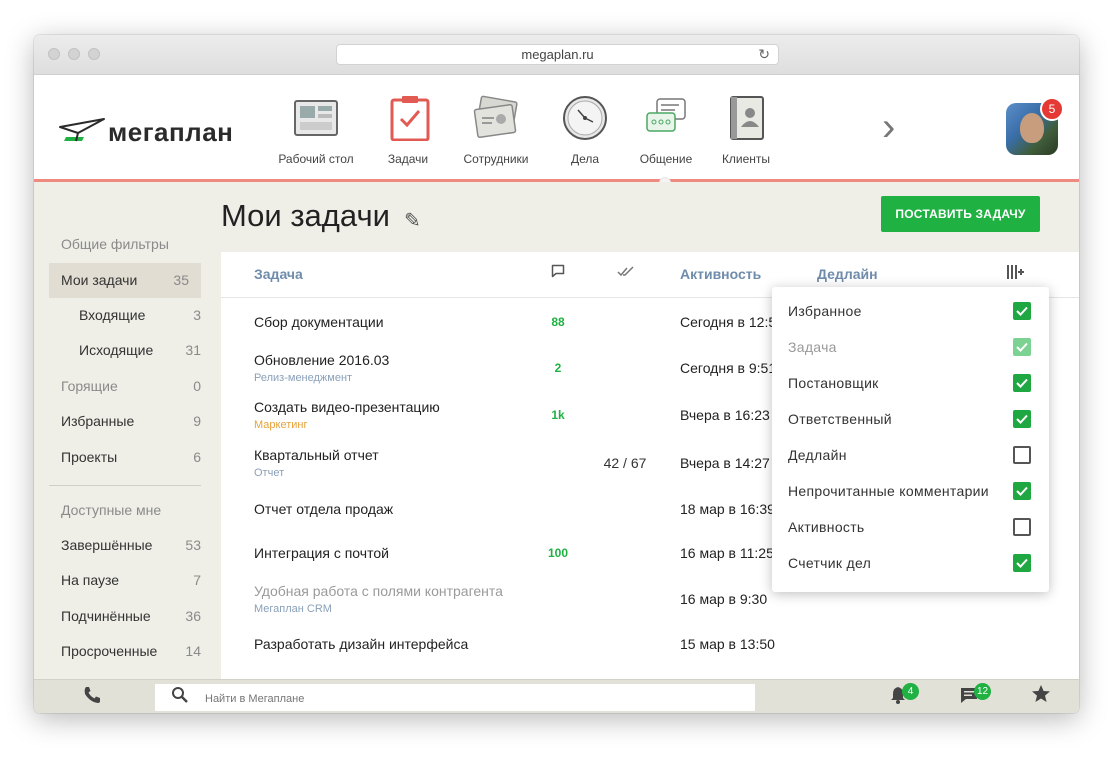 This screenshot has width=1116, height=780. I want to click on sidebar-item-count: 9, so click(197, 421).